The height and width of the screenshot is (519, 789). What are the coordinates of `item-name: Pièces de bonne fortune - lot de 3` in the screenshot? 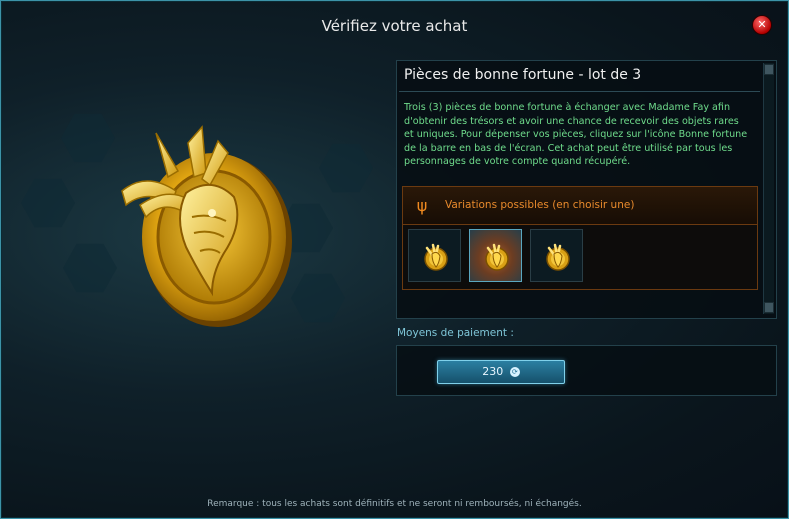 It's located at (523, 75).